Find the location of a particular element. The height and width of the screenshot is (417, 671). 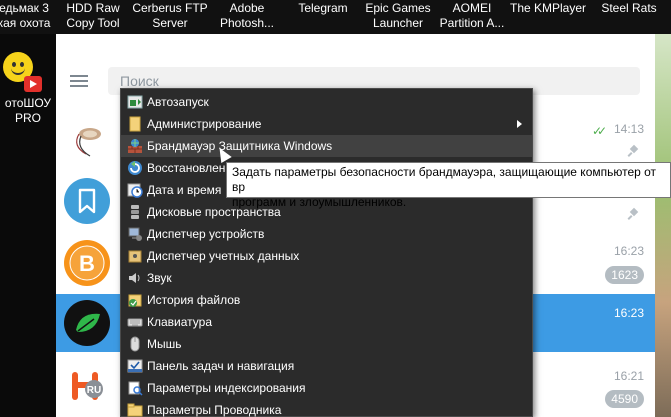

menu-item-label: Восстановлен is located at coordinates (186, 168).